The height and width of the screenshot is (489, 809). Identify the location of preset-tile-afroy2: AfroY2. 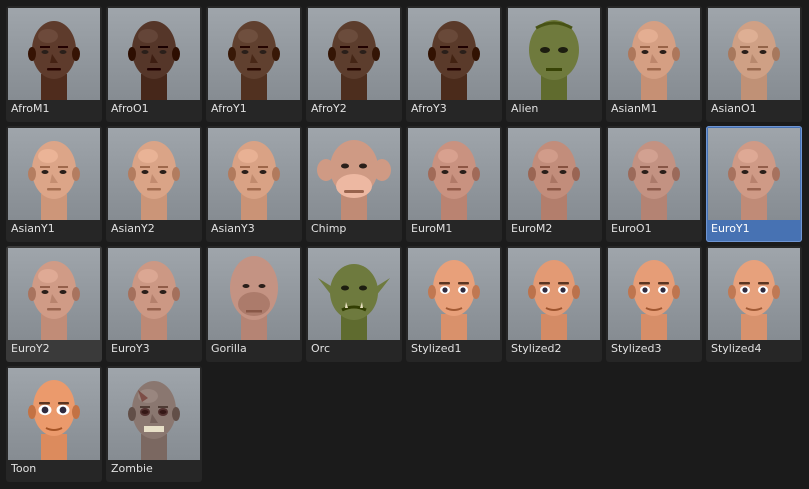
(354, 64).